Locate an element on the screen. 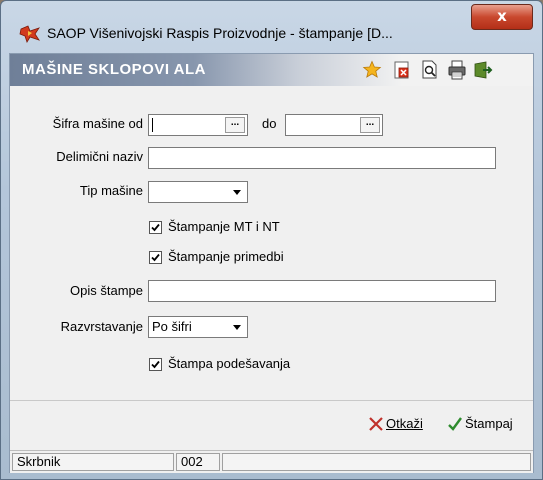  status-user: Skrbnik is located at coordinates (93, 462).